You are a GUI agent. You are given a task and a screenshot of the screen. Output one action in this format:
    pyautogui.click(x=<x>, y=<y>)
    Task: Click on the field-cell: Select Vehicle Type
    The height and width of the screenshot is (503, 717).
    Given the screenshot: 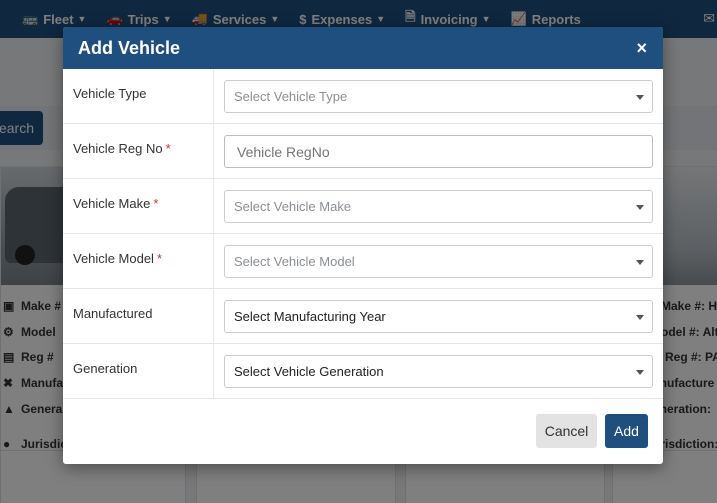 What is the action you would take?
    pyautogui.click(x=438, y=96)
    